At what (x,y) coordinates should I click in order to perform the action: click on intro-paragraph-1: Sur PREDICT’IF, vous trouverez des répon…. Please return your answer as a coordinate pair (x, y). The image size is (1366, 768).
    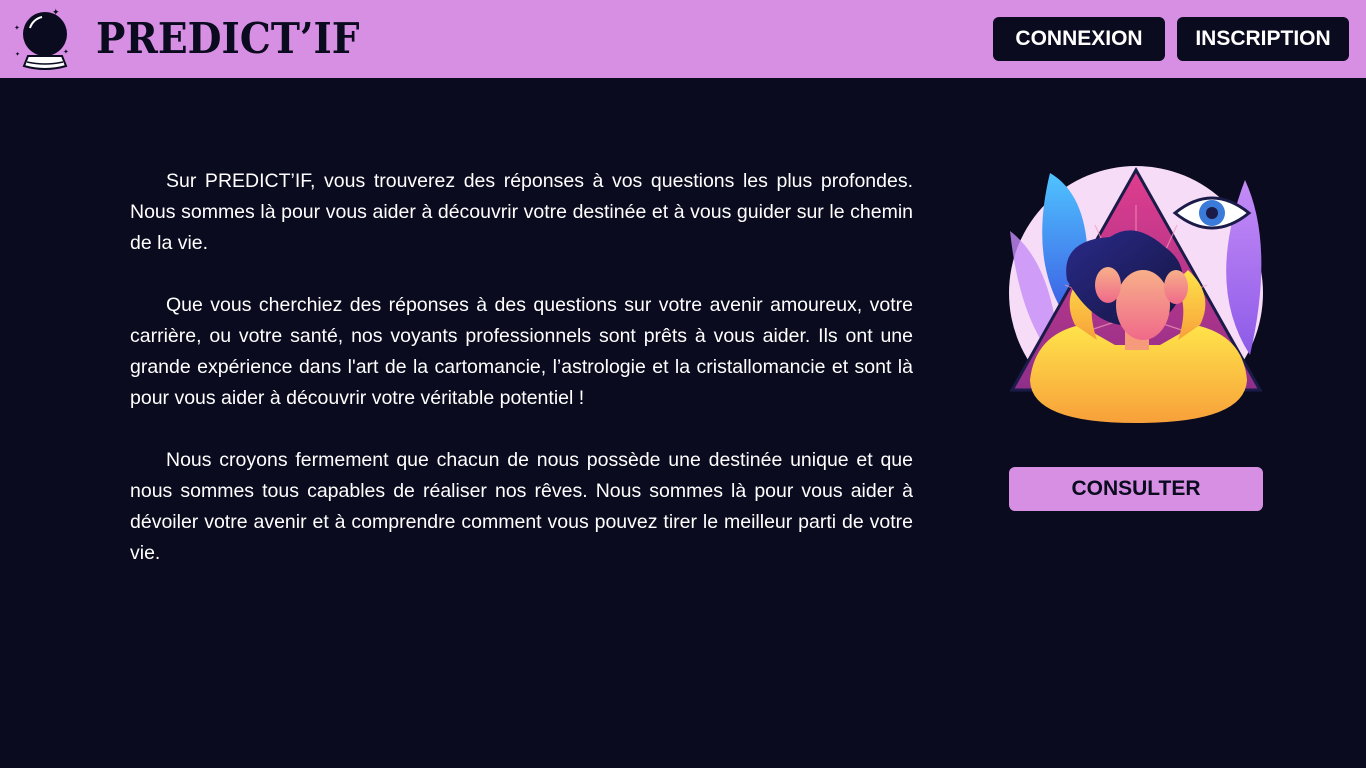
    Looking at the image, I should click on (521, 212).